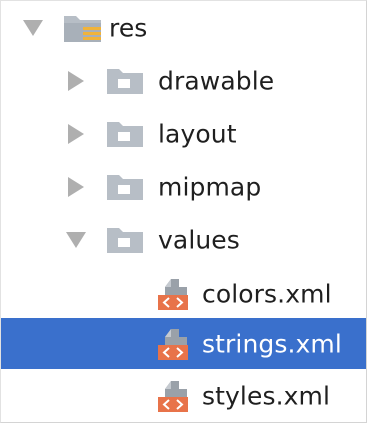 The image size is (367, 423). I want to click on tree-node-colors-xml: colors.xml, so click(183, 293).